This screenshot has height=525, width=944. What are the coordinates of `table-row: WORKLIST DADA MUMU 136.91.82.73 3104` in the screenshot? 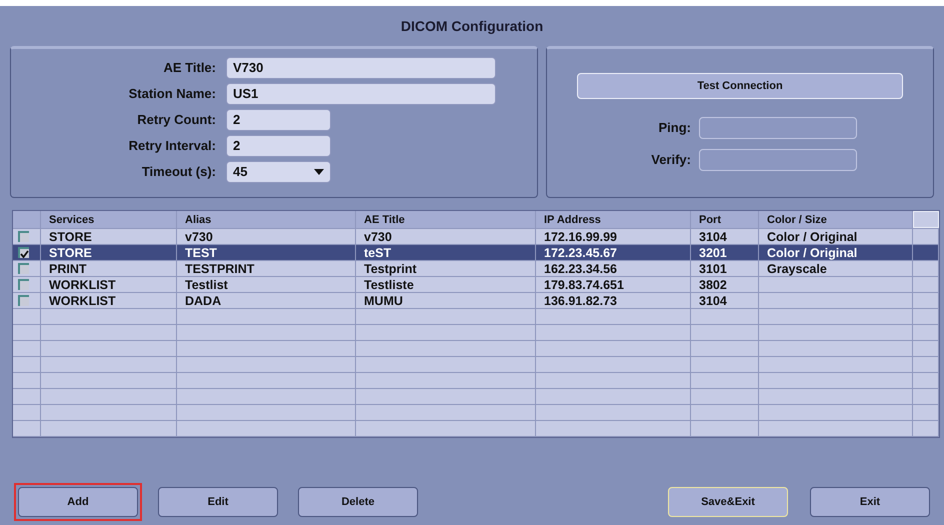 It's located at (476, 301).